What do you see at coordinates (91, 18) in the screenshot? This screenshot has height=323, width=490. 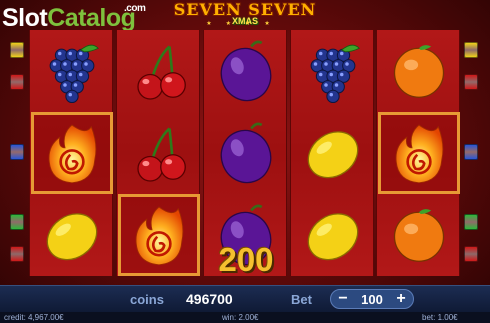 I see `brand-catalog: Catalog` at bounding box center [91, 18].